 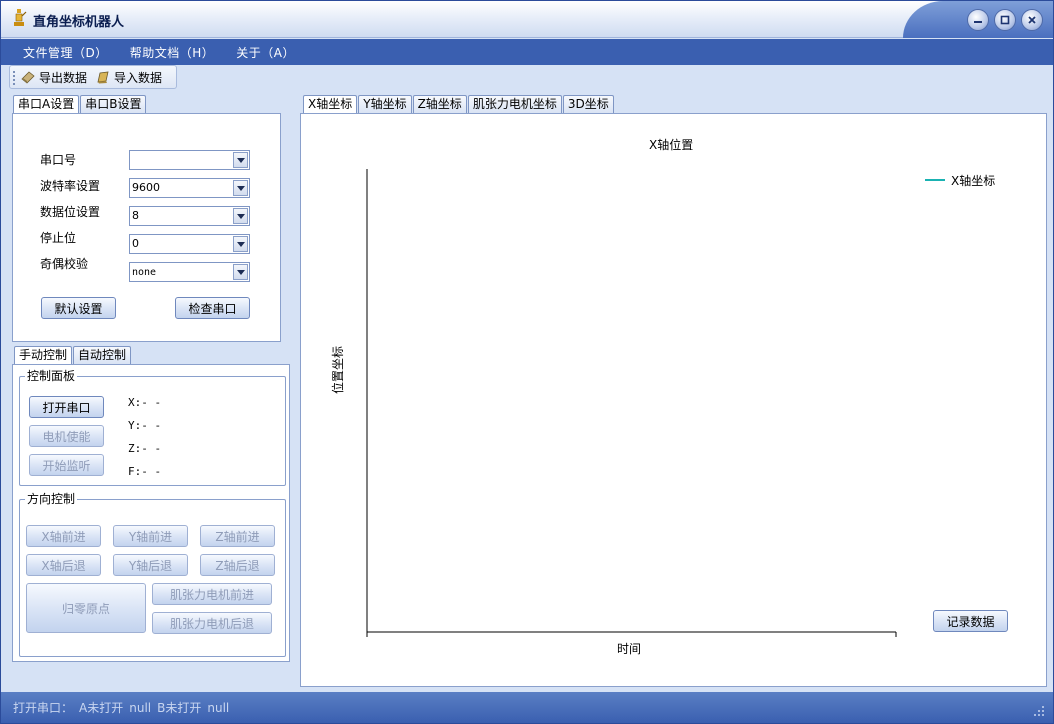 I want to click on check-port-button: 检查串口, so click(x=212, y=308).